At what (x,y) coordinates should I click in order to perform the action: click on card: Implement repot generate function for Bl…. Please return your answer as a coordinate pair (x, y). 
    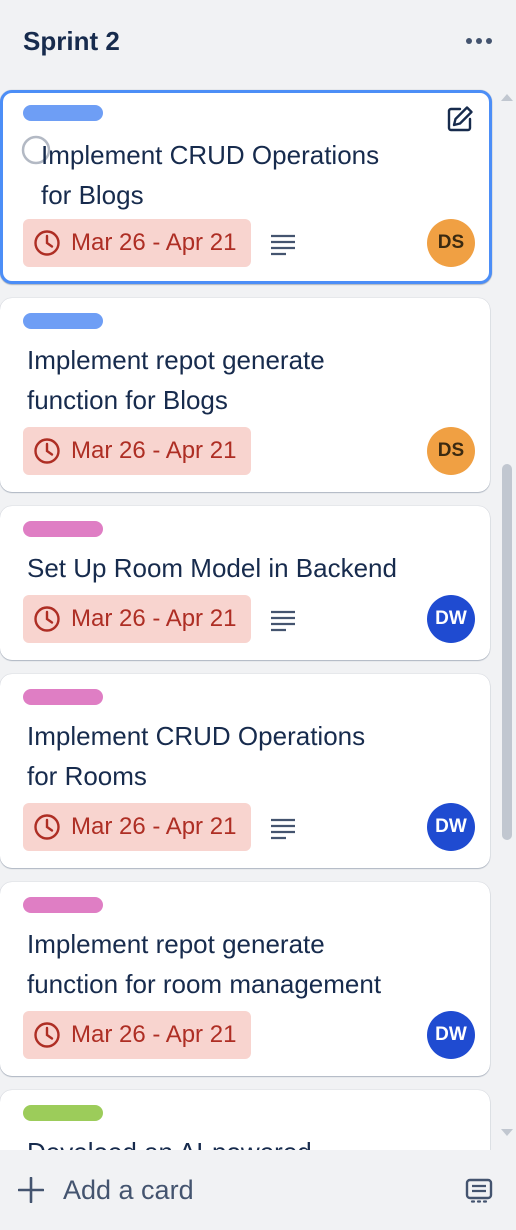
    Looking at the image, I should click on (245, 395).